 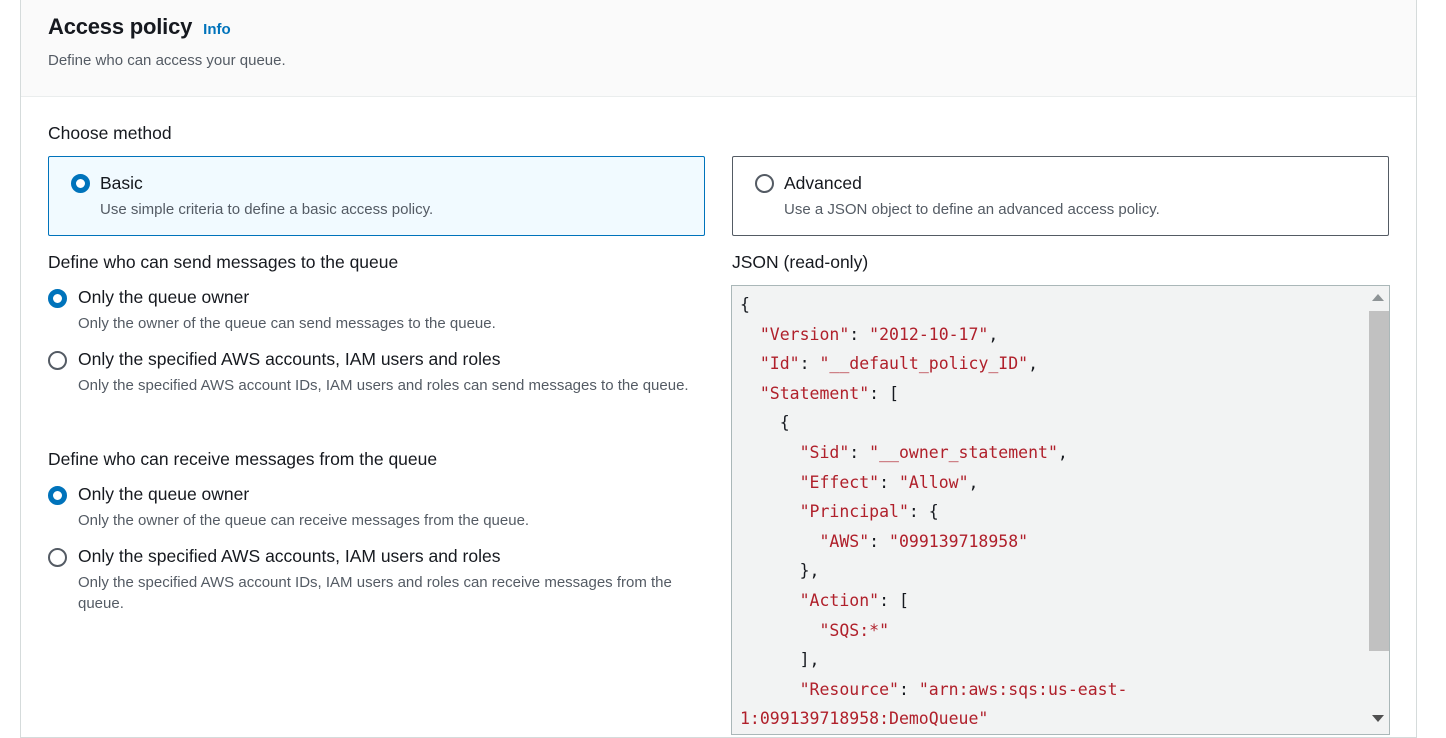 What do you see at coordinates (57, 495) in the screenshot?
I see `receive-owner-radio` at bounding box center [57, 495].